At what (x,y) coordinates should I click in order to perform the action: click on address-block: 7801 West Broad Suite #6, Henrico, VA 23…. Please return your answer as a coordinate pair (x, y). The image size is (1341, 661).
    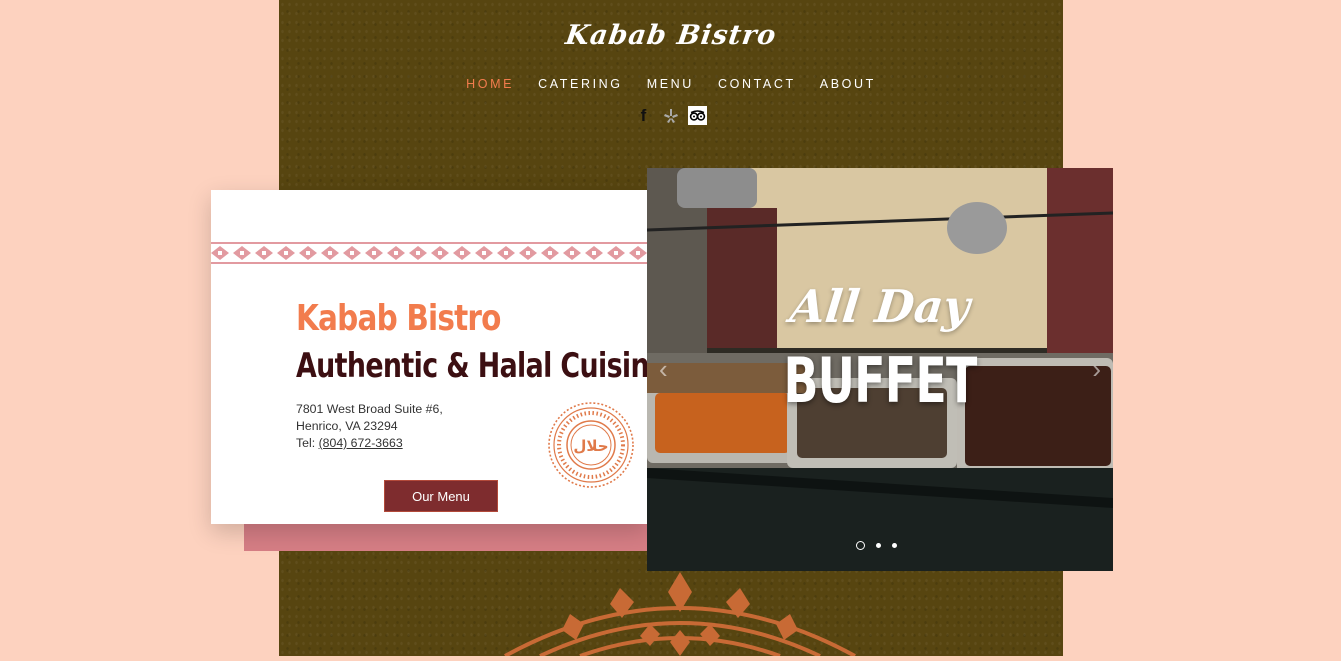
    Looking at the image, I should click on (369, 426).